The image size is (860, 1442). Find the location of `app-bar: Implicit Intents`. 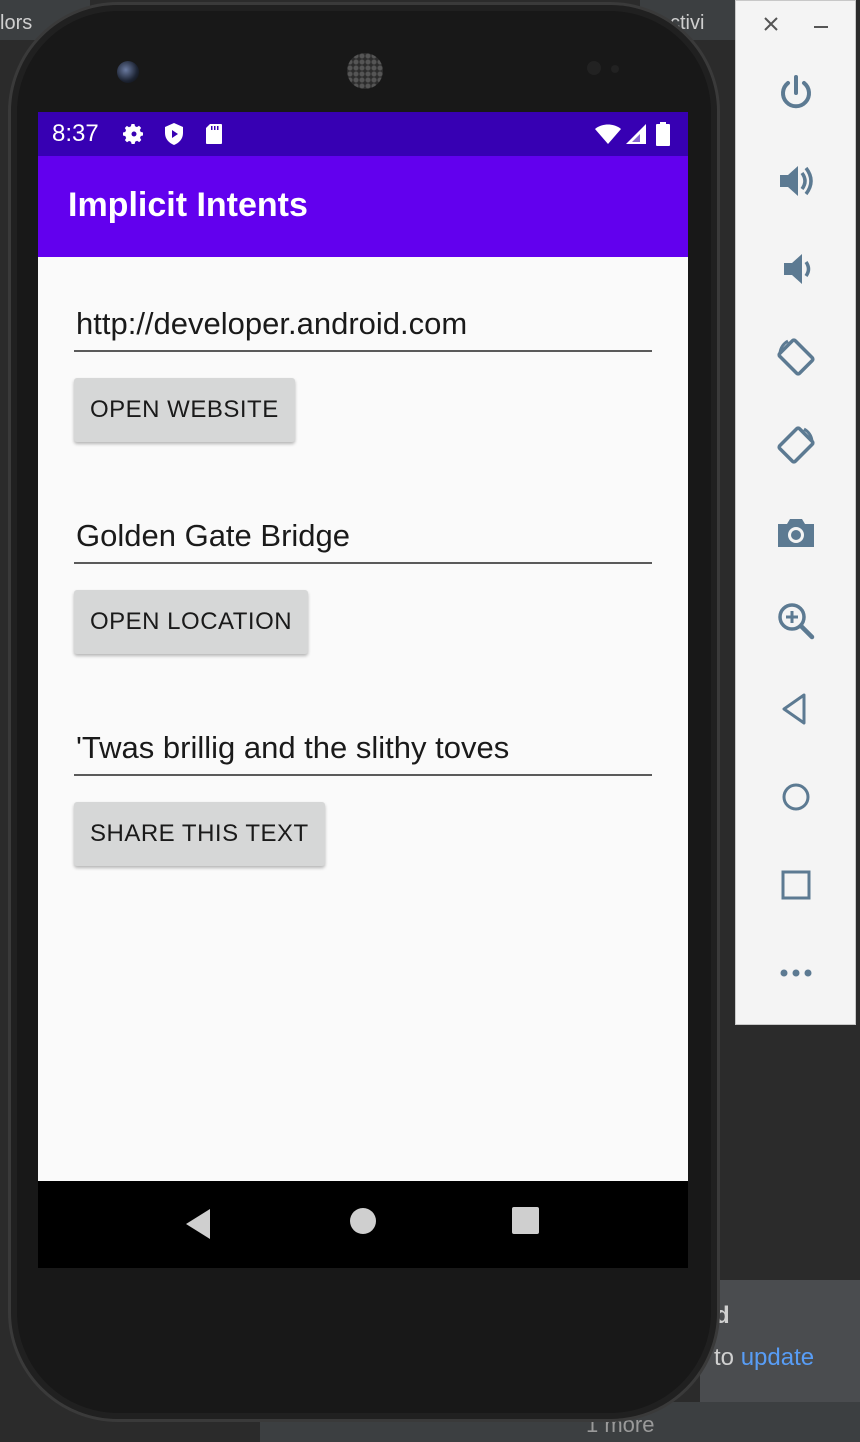

app-bar: Implicit Intents is located at coordinates (363, 206).